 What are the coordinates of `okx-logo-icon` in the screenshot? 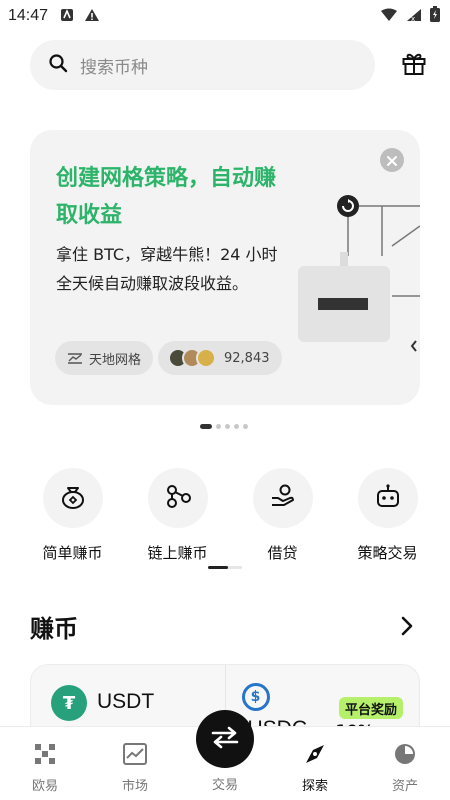 It's located at (45, 754).